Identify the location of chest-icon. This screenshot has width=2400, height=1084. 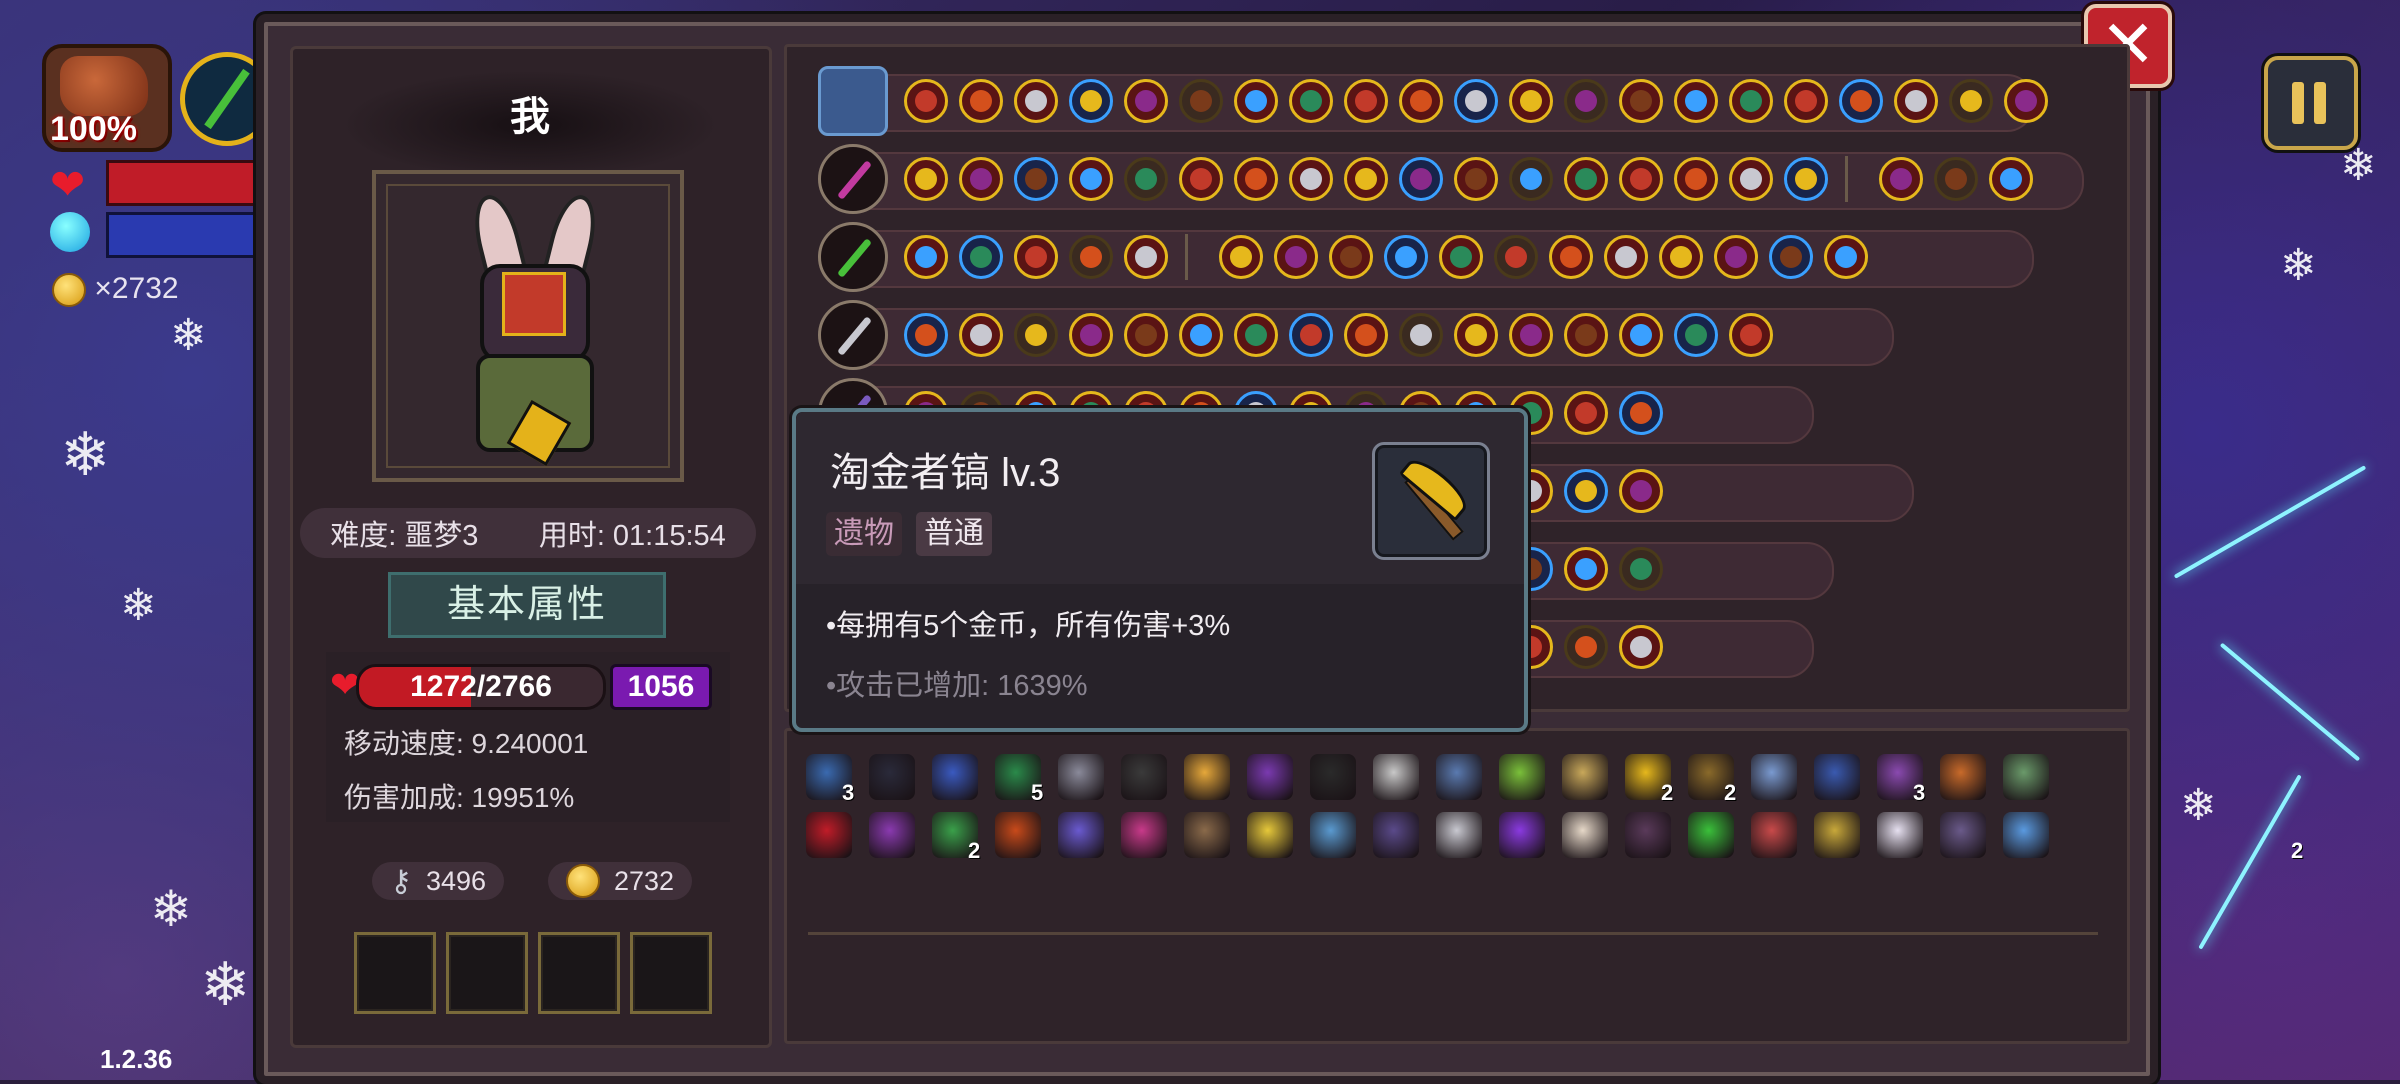
(853, 101).